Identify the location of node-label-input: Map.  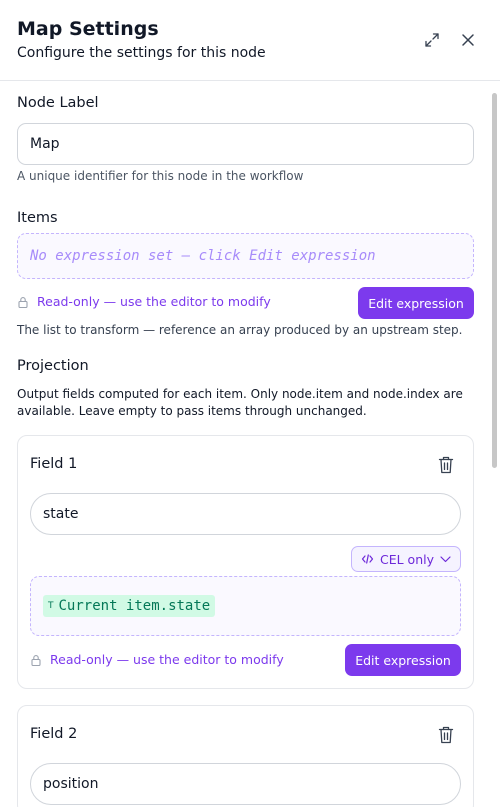
(245, 144).